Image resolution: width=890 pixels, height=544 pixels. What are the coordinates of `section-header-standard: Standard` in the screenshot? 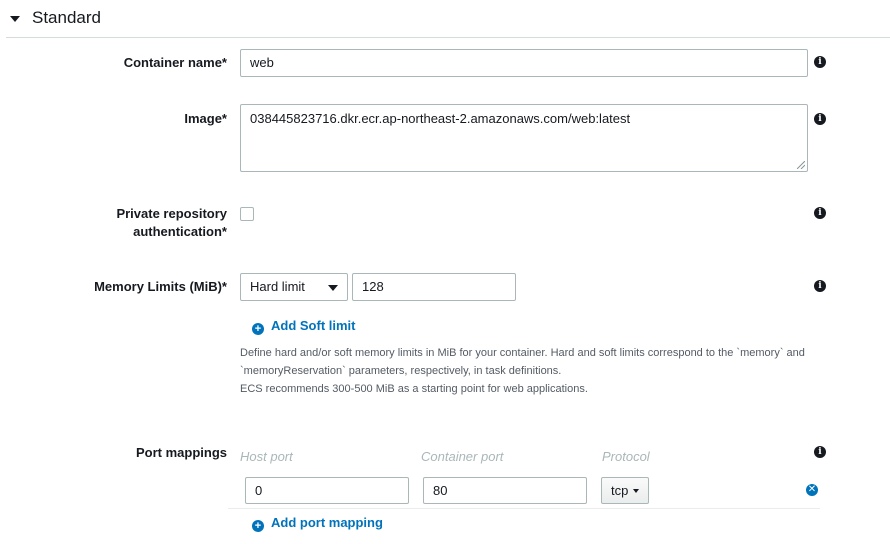 It's located at (445, 19).